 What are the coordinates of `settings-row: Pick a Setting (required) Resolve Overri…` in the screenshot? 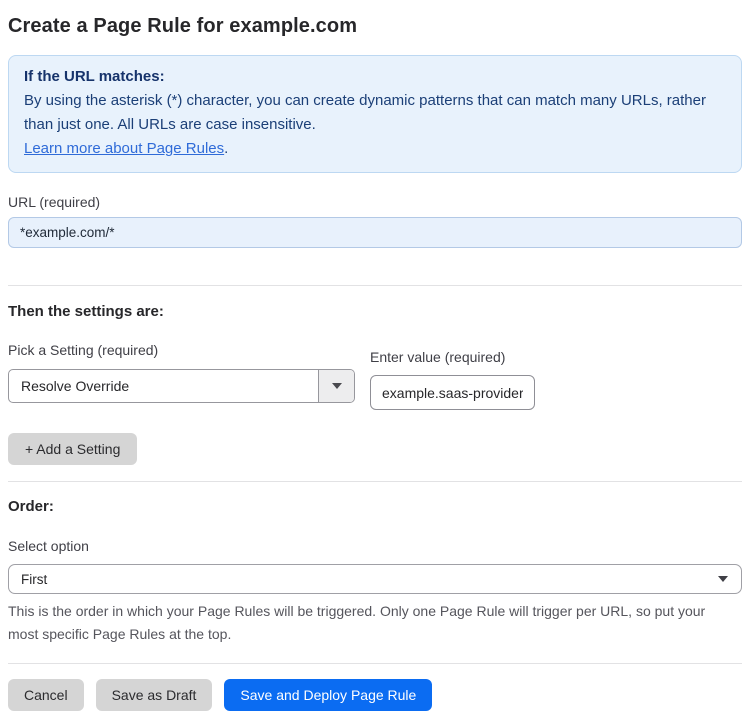 It's located at (375, 376).